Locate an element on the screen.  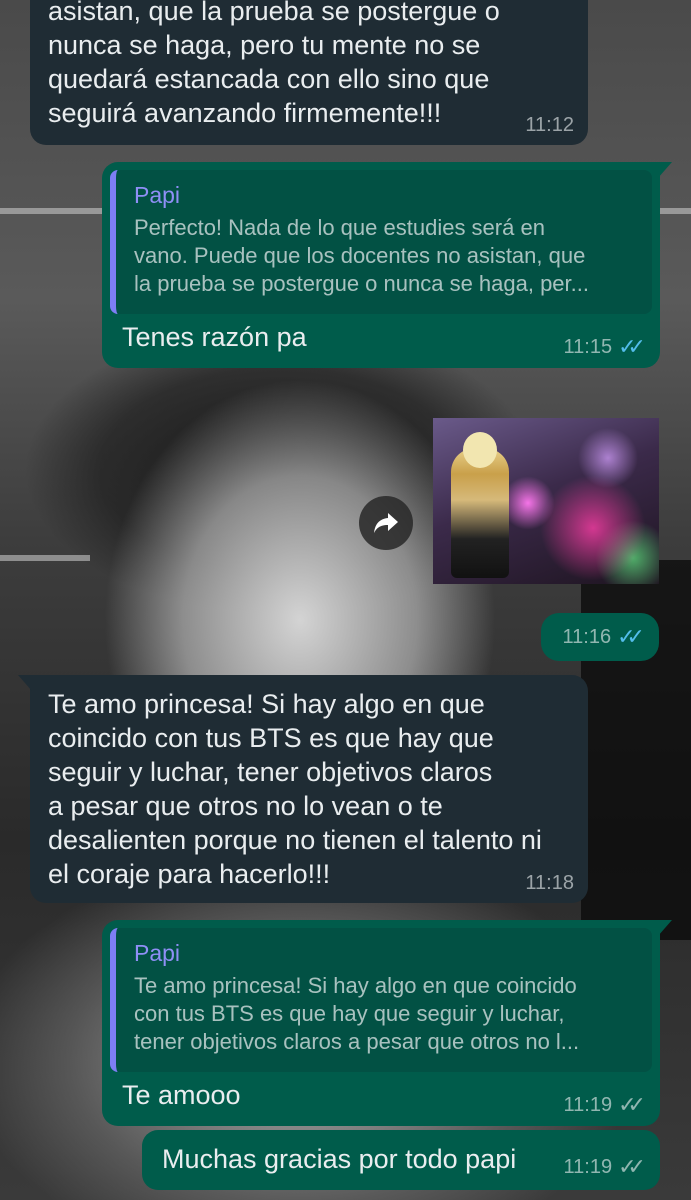
wallpaper-detail is located at coordinates (45, 558).